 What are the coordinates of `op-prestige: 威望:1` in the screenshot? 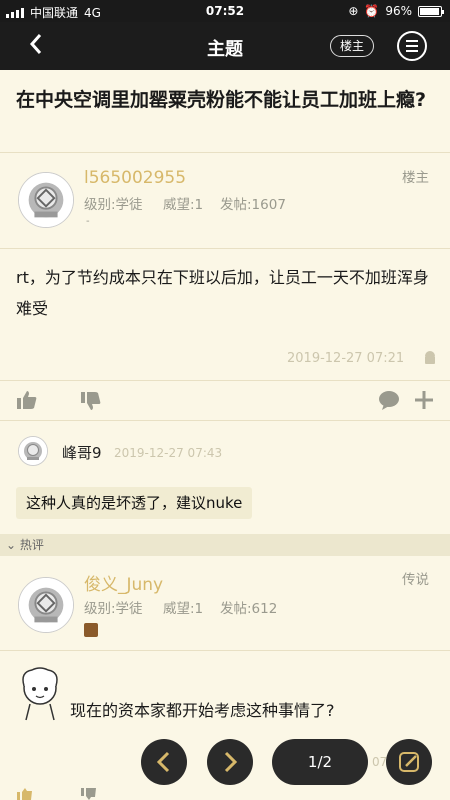 It's located at (183, 205).